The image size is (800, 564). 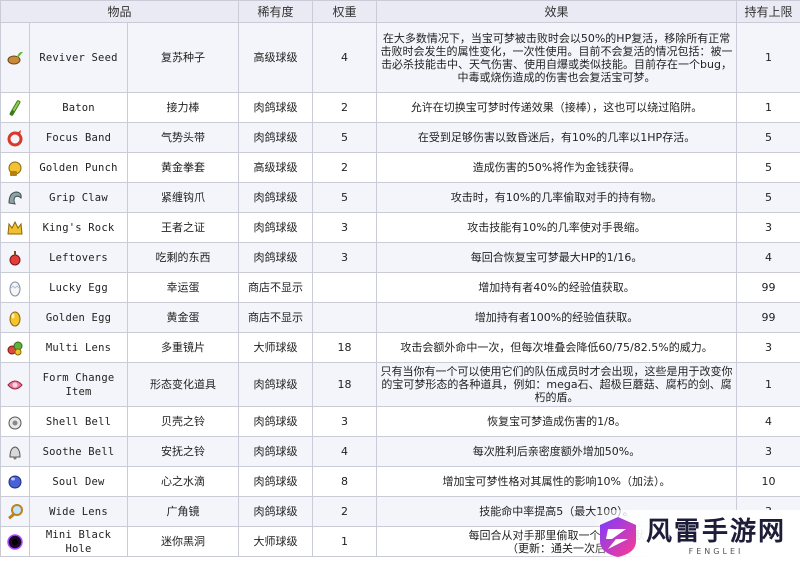 What do you see at coordinates (557, 451) in the screenshot?
I see `item-effect: 每次胜利后亲密度额外增加50%。` at bounding box center [557, 451].